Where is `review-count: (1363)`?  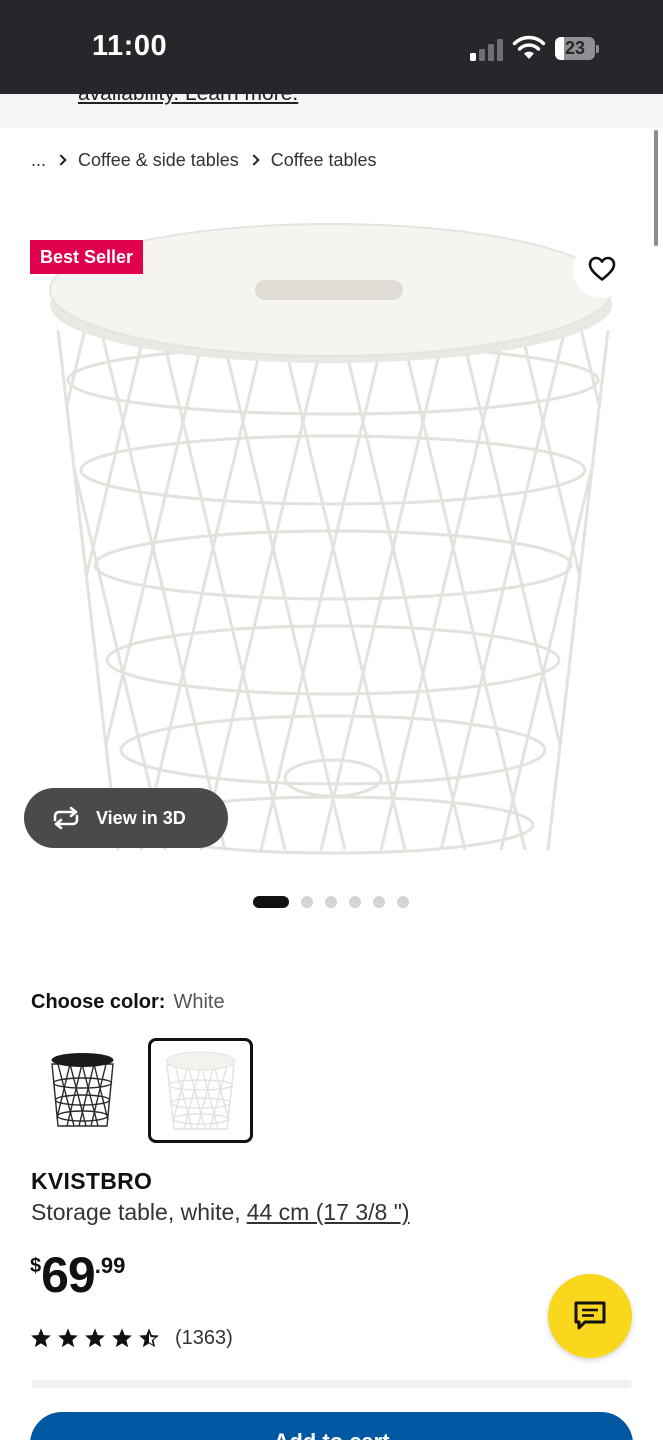
review-count: (1363) is located at coordinates (204, 1337).